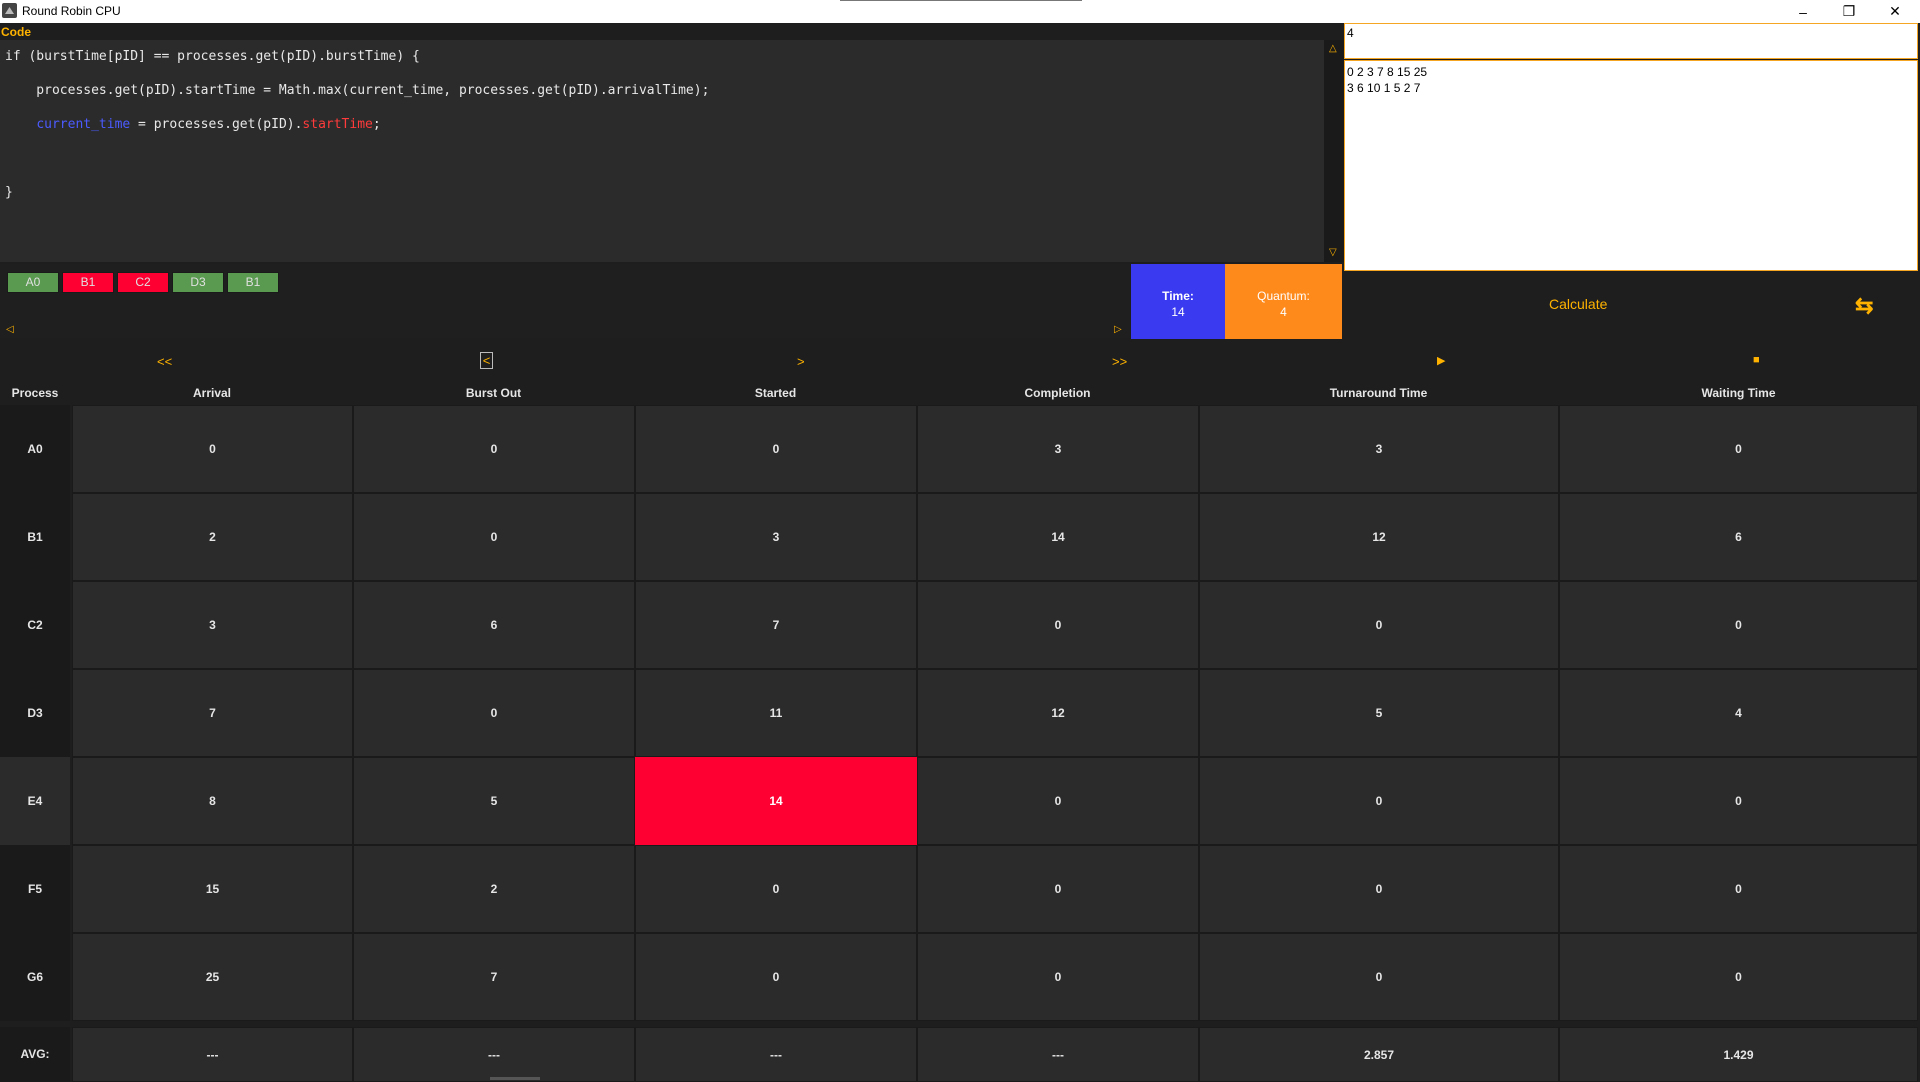  Describe the element at coordinates (1441, 360) in the screenshot. I see `play-icon: ▶` at that location.